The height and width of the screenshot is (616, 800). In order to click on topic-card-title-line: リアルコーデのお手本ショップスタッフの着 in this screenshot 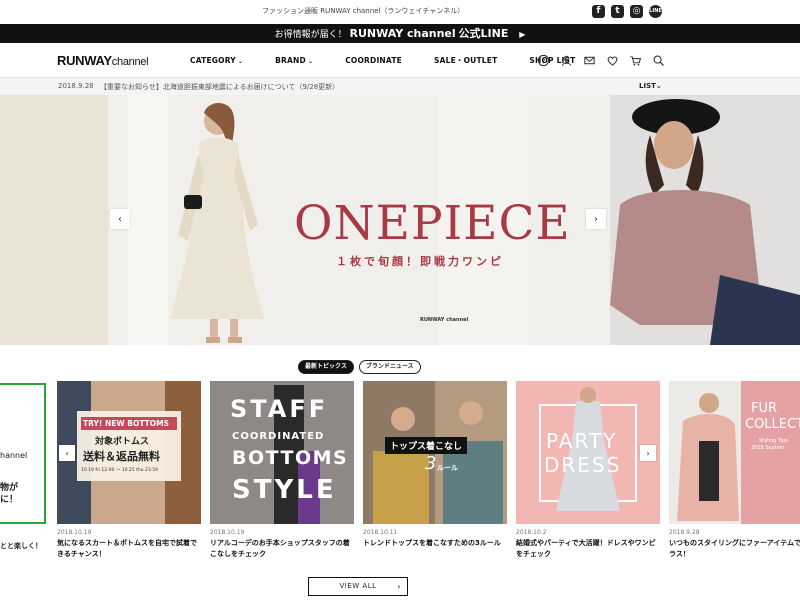, I will do `click(280, 543)`.